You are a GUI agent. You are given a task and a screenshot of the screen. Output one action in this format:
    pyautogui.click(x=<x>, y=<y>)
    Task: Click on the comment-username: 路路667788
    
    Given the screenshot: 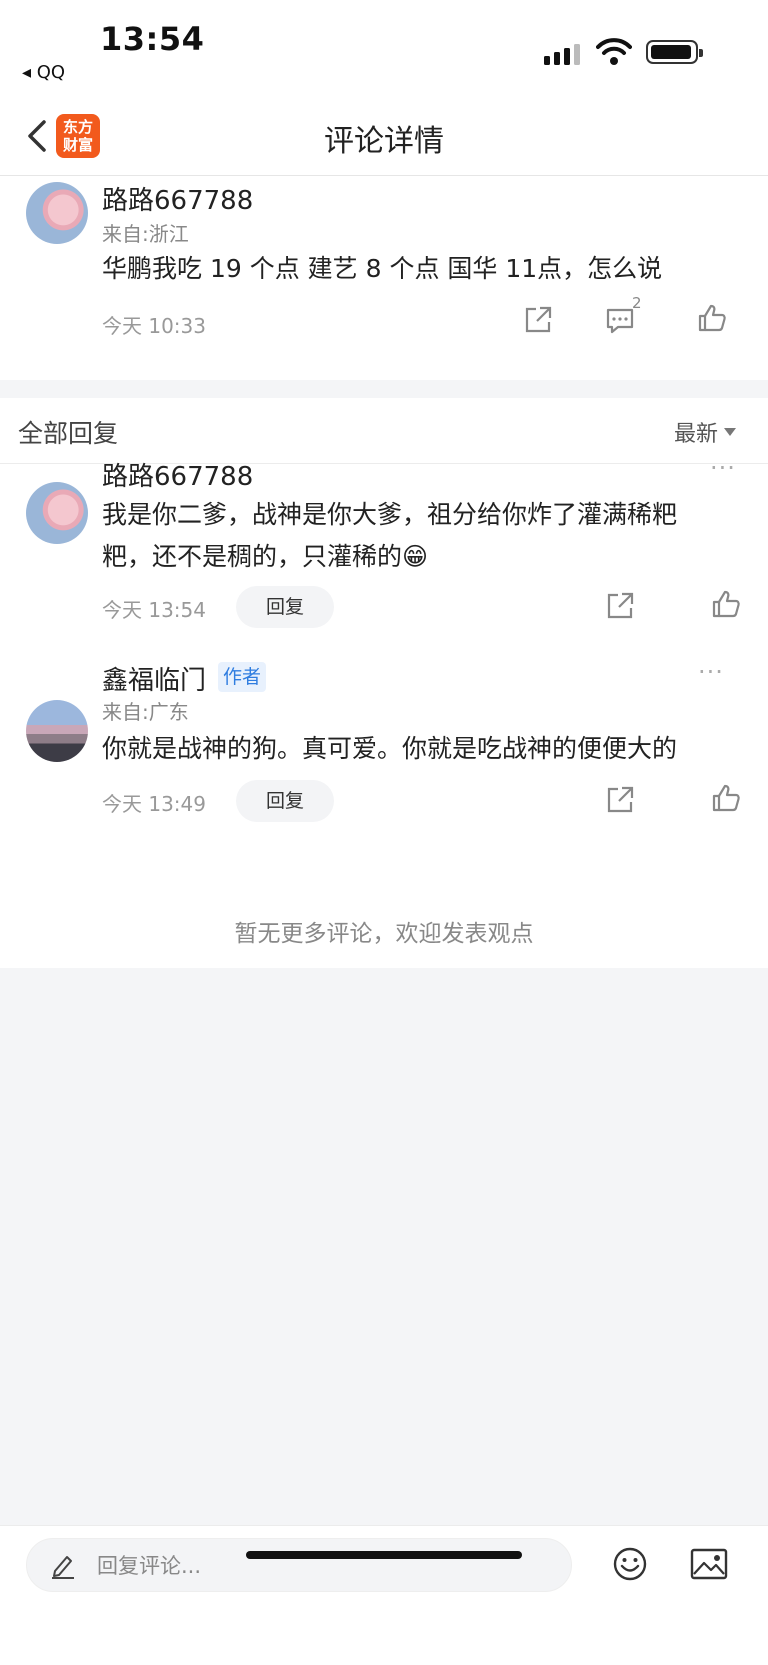 What is the action you would take?
    pyautogui.click(x=177, y=198)
    